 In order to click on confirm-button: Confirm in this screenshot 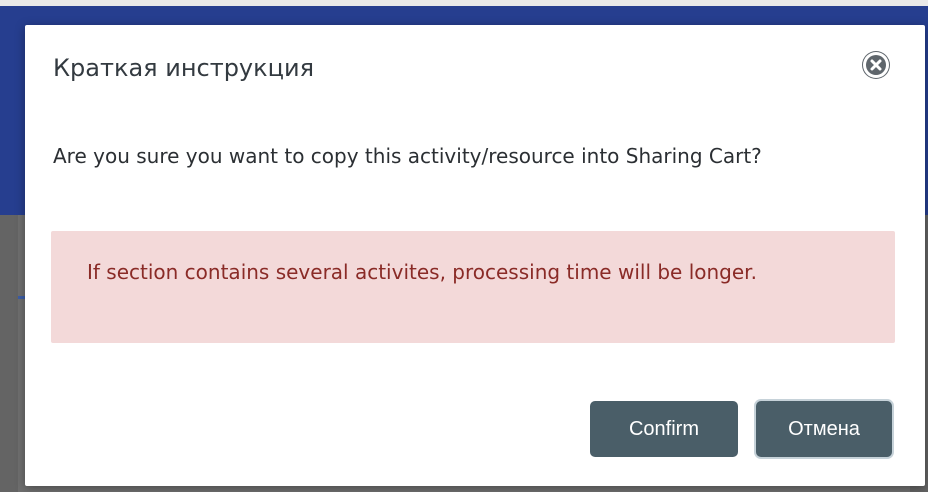, I will do `click(664, 429)`.